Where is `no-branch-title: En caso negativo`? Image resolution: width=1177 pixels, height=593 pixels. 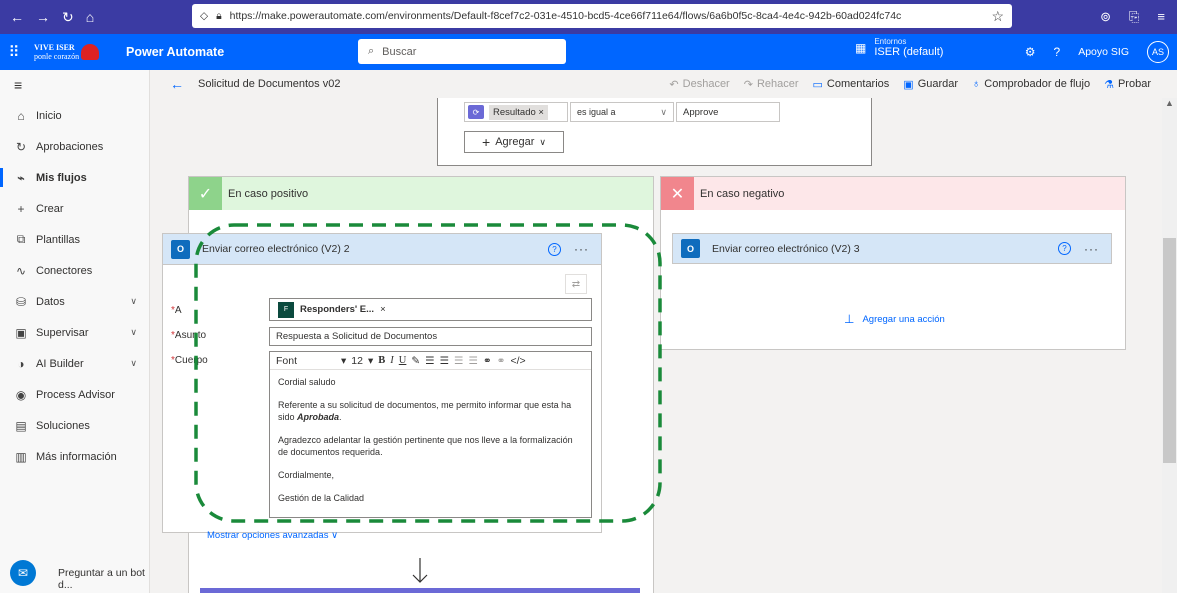
no-branch-title: En caso negativo is located at coordinates (742, 193).